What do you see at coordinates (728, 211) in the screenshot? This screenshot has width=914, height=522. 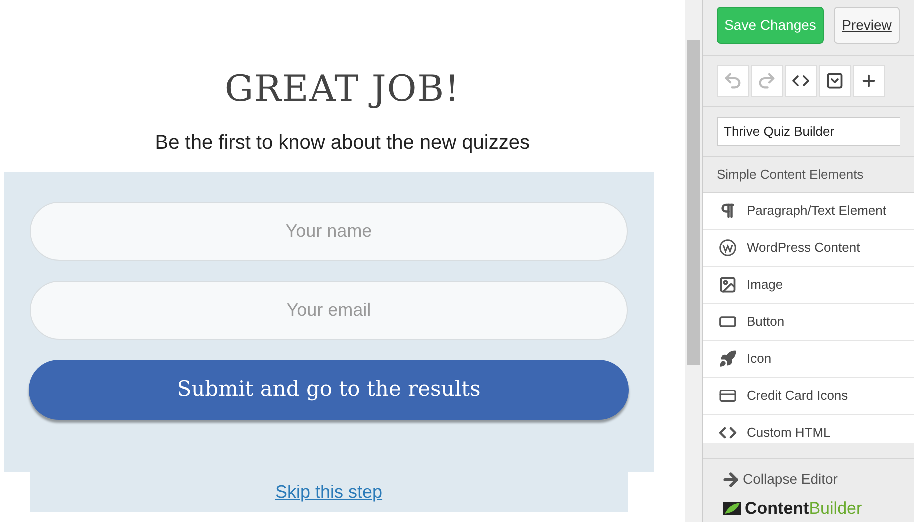 I see `pilcrow-icon` at bounding box center [728, 211].